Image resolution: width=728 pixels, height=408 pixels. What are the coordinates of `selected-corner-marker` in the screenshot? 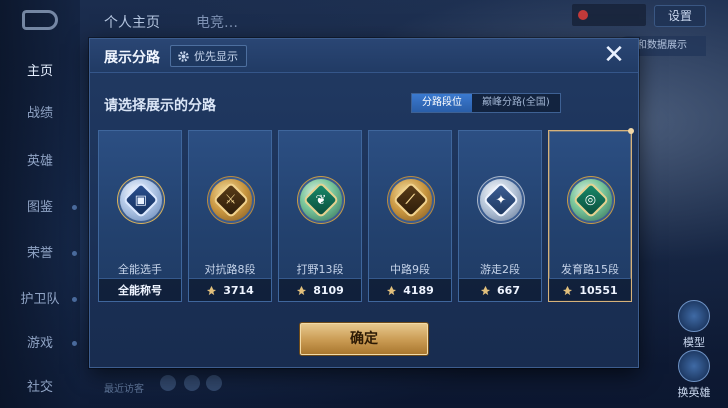 It's located at (631, 131).